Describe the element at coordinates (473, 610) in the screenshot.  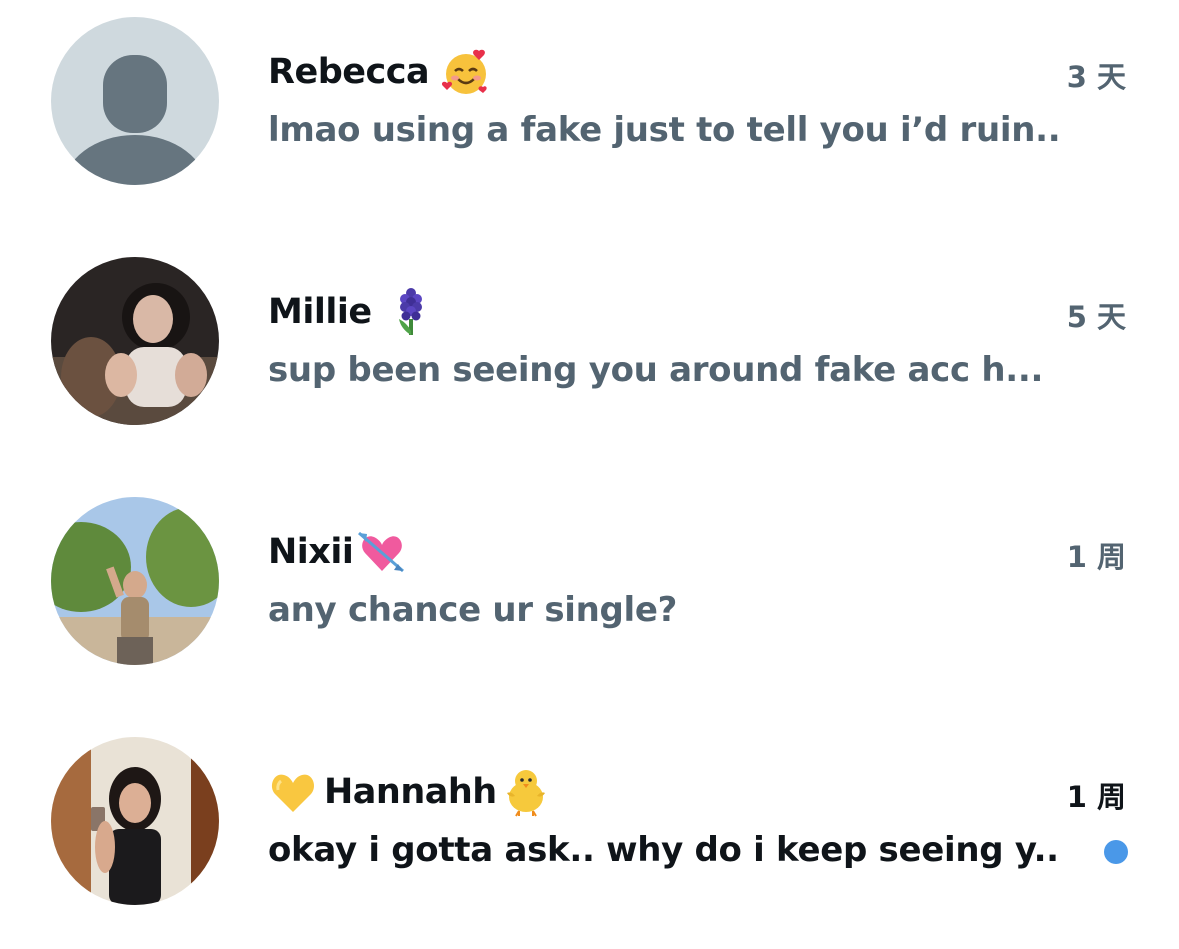
I see `conversation-preview: any chance ur single?` at that location.